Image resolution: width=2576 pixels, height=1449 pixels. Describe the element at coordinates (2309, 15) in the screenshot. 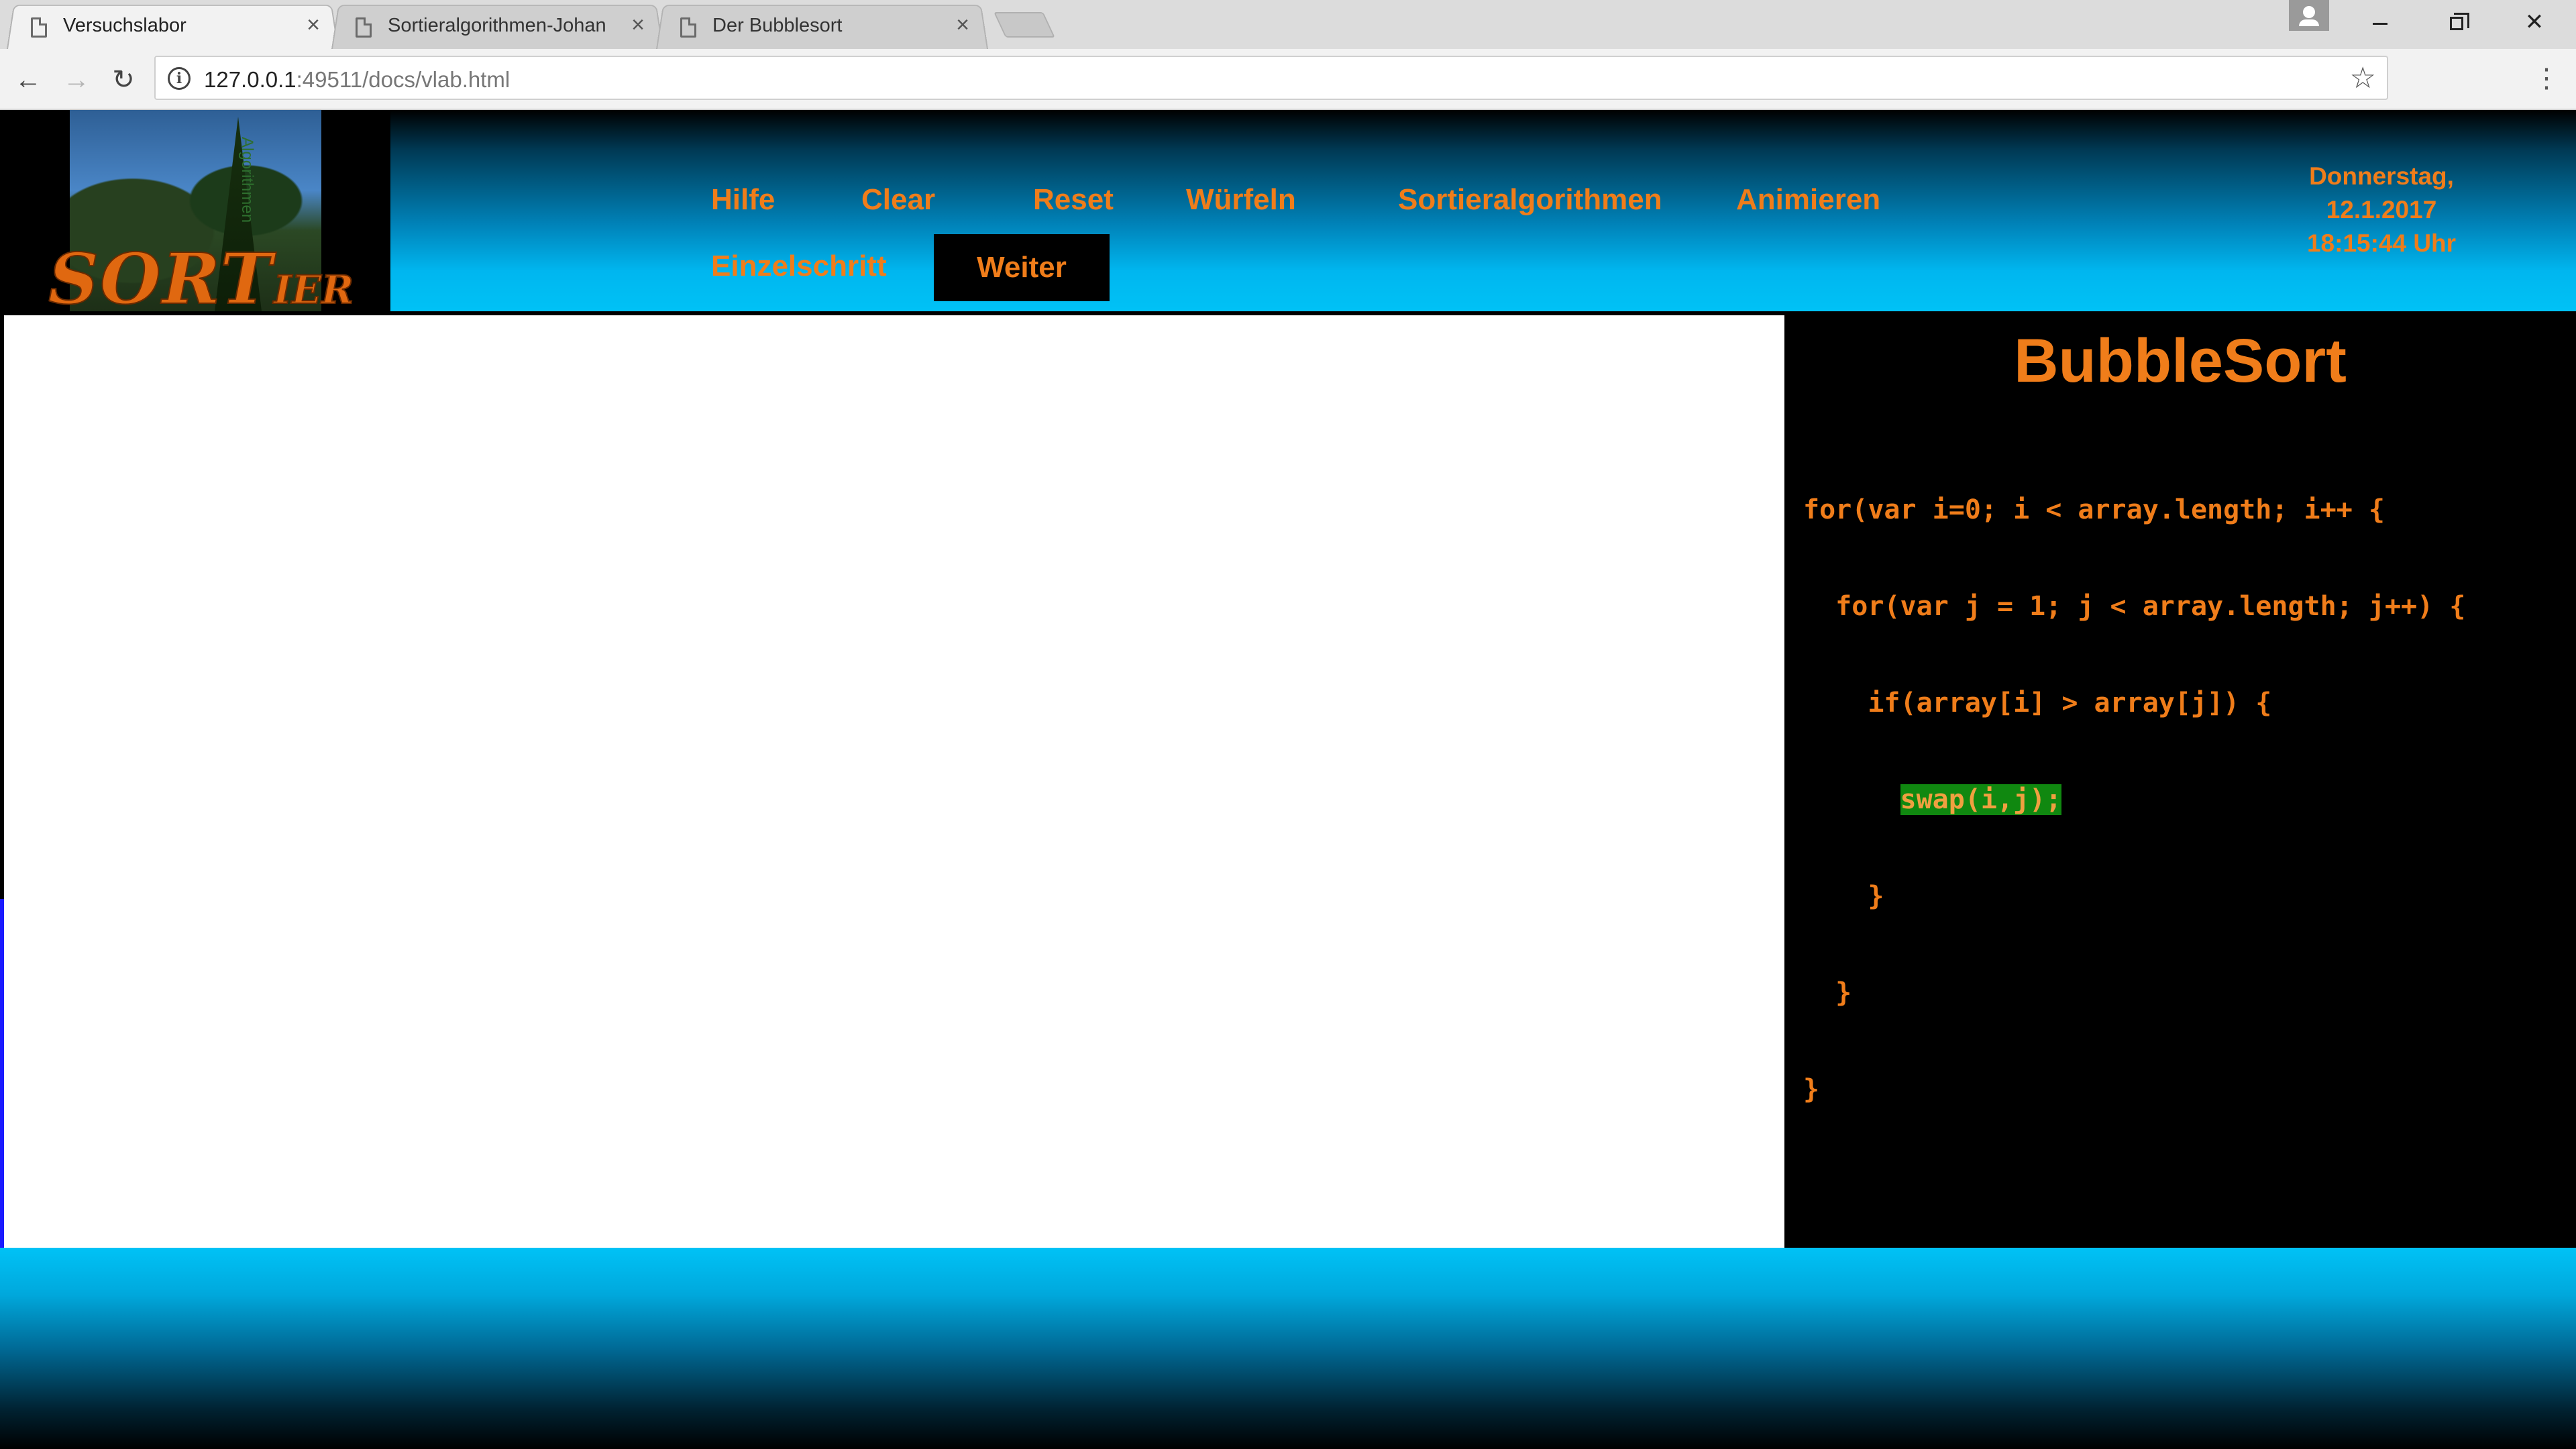

I see `profile-icon` at that location.